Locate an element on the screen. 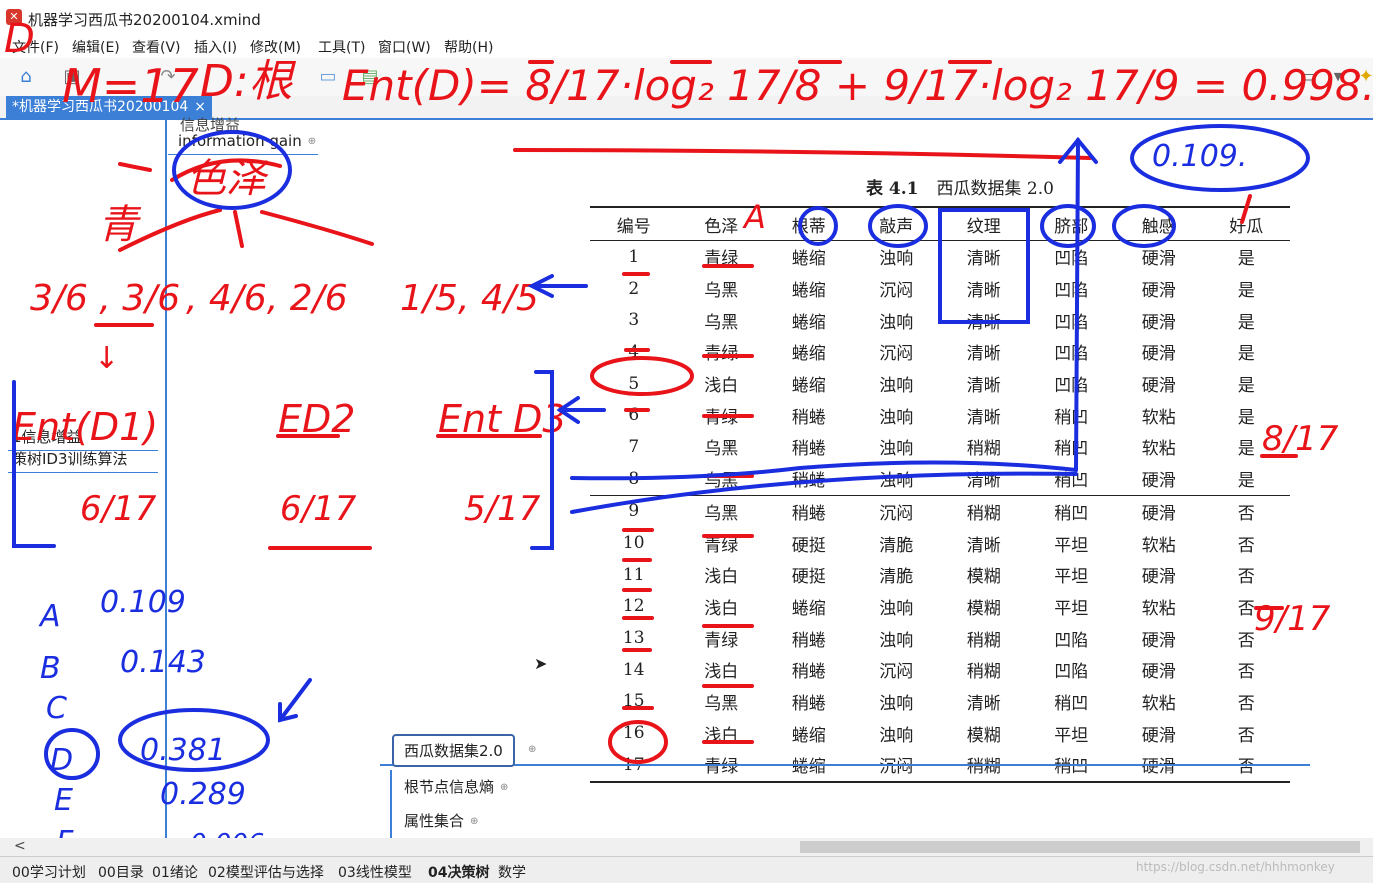  table-row: 11 浅白 硬挺 清脆 模糊 平坦 硬滑 否 is located at coordinates (940, 575).